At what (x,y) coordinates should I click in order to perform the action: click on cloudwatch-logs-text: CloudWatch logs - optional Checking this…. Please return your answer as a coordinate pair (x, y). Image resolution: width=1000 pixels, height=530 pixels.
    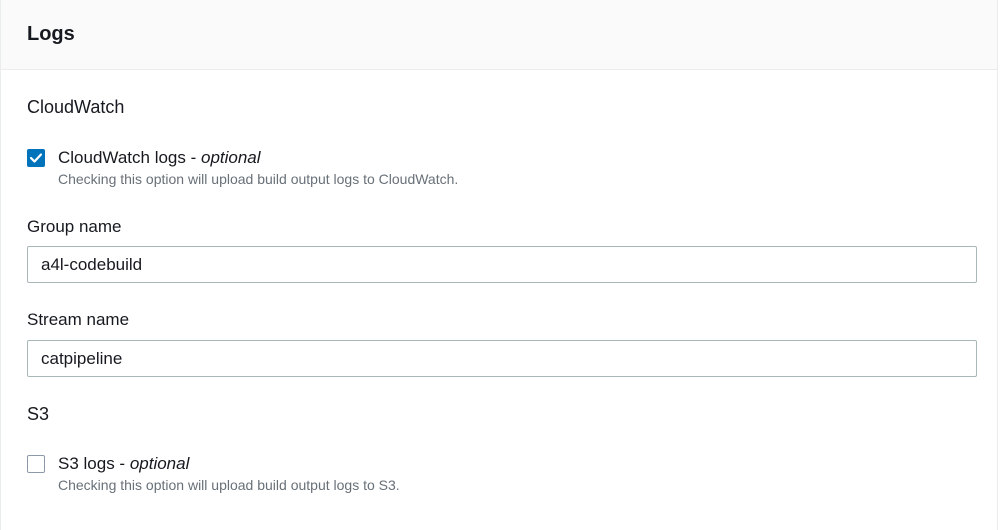
    Looking at the image, I should click on (258, 168).